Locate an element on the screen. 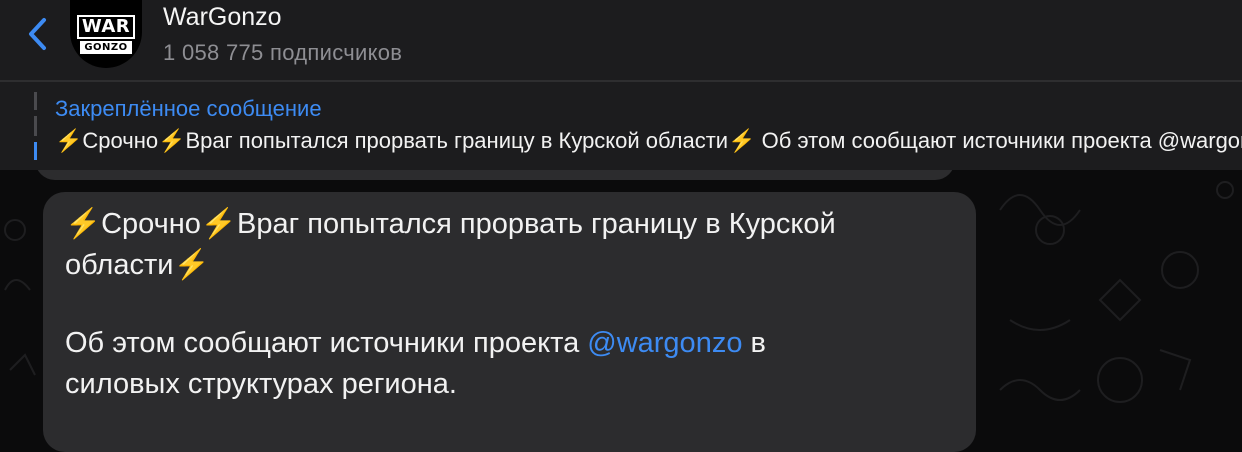  message-text: в is located at coordinates (754, 343).